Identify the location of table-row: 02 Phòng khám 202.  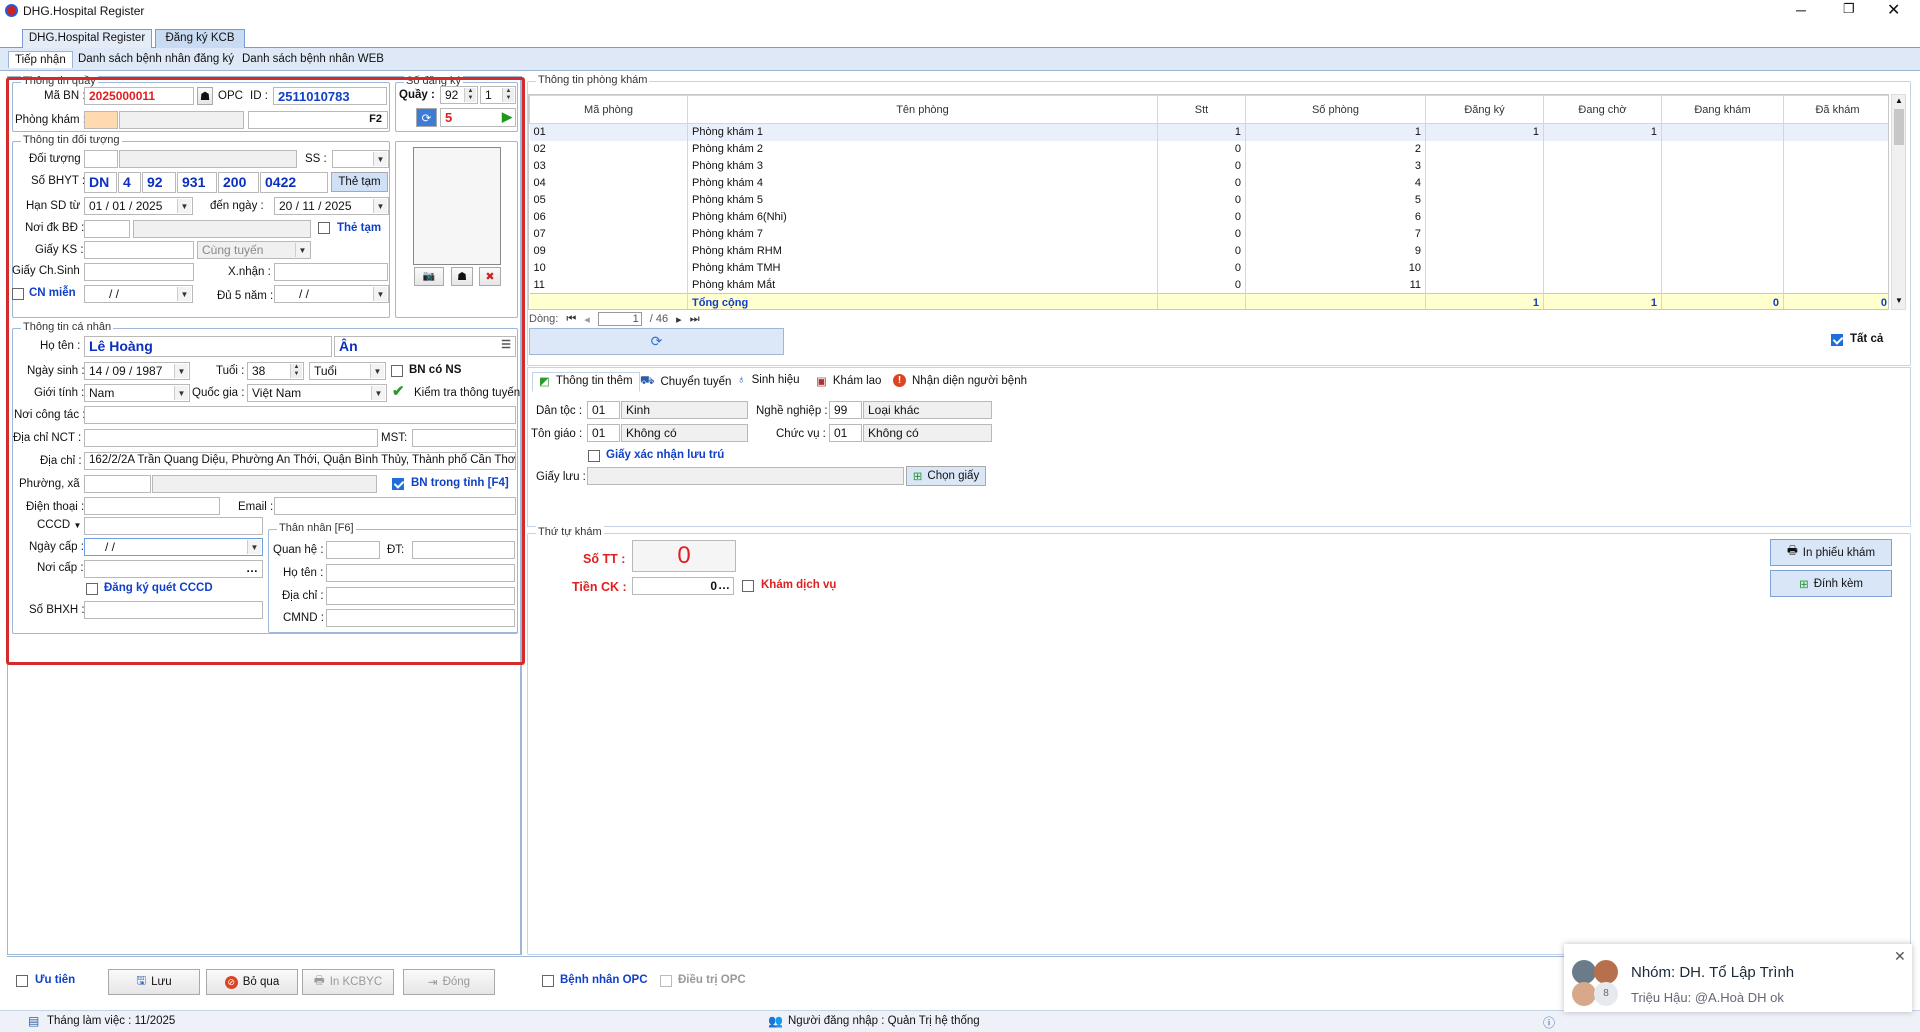
(1208, 149).